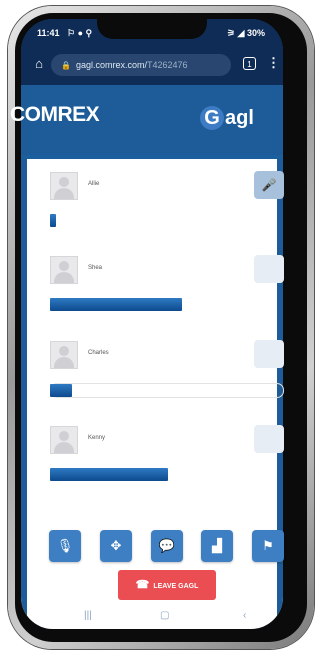 This screenshot has height=655, width=323. I want to click on position-button: ✥, so click(116, 546).